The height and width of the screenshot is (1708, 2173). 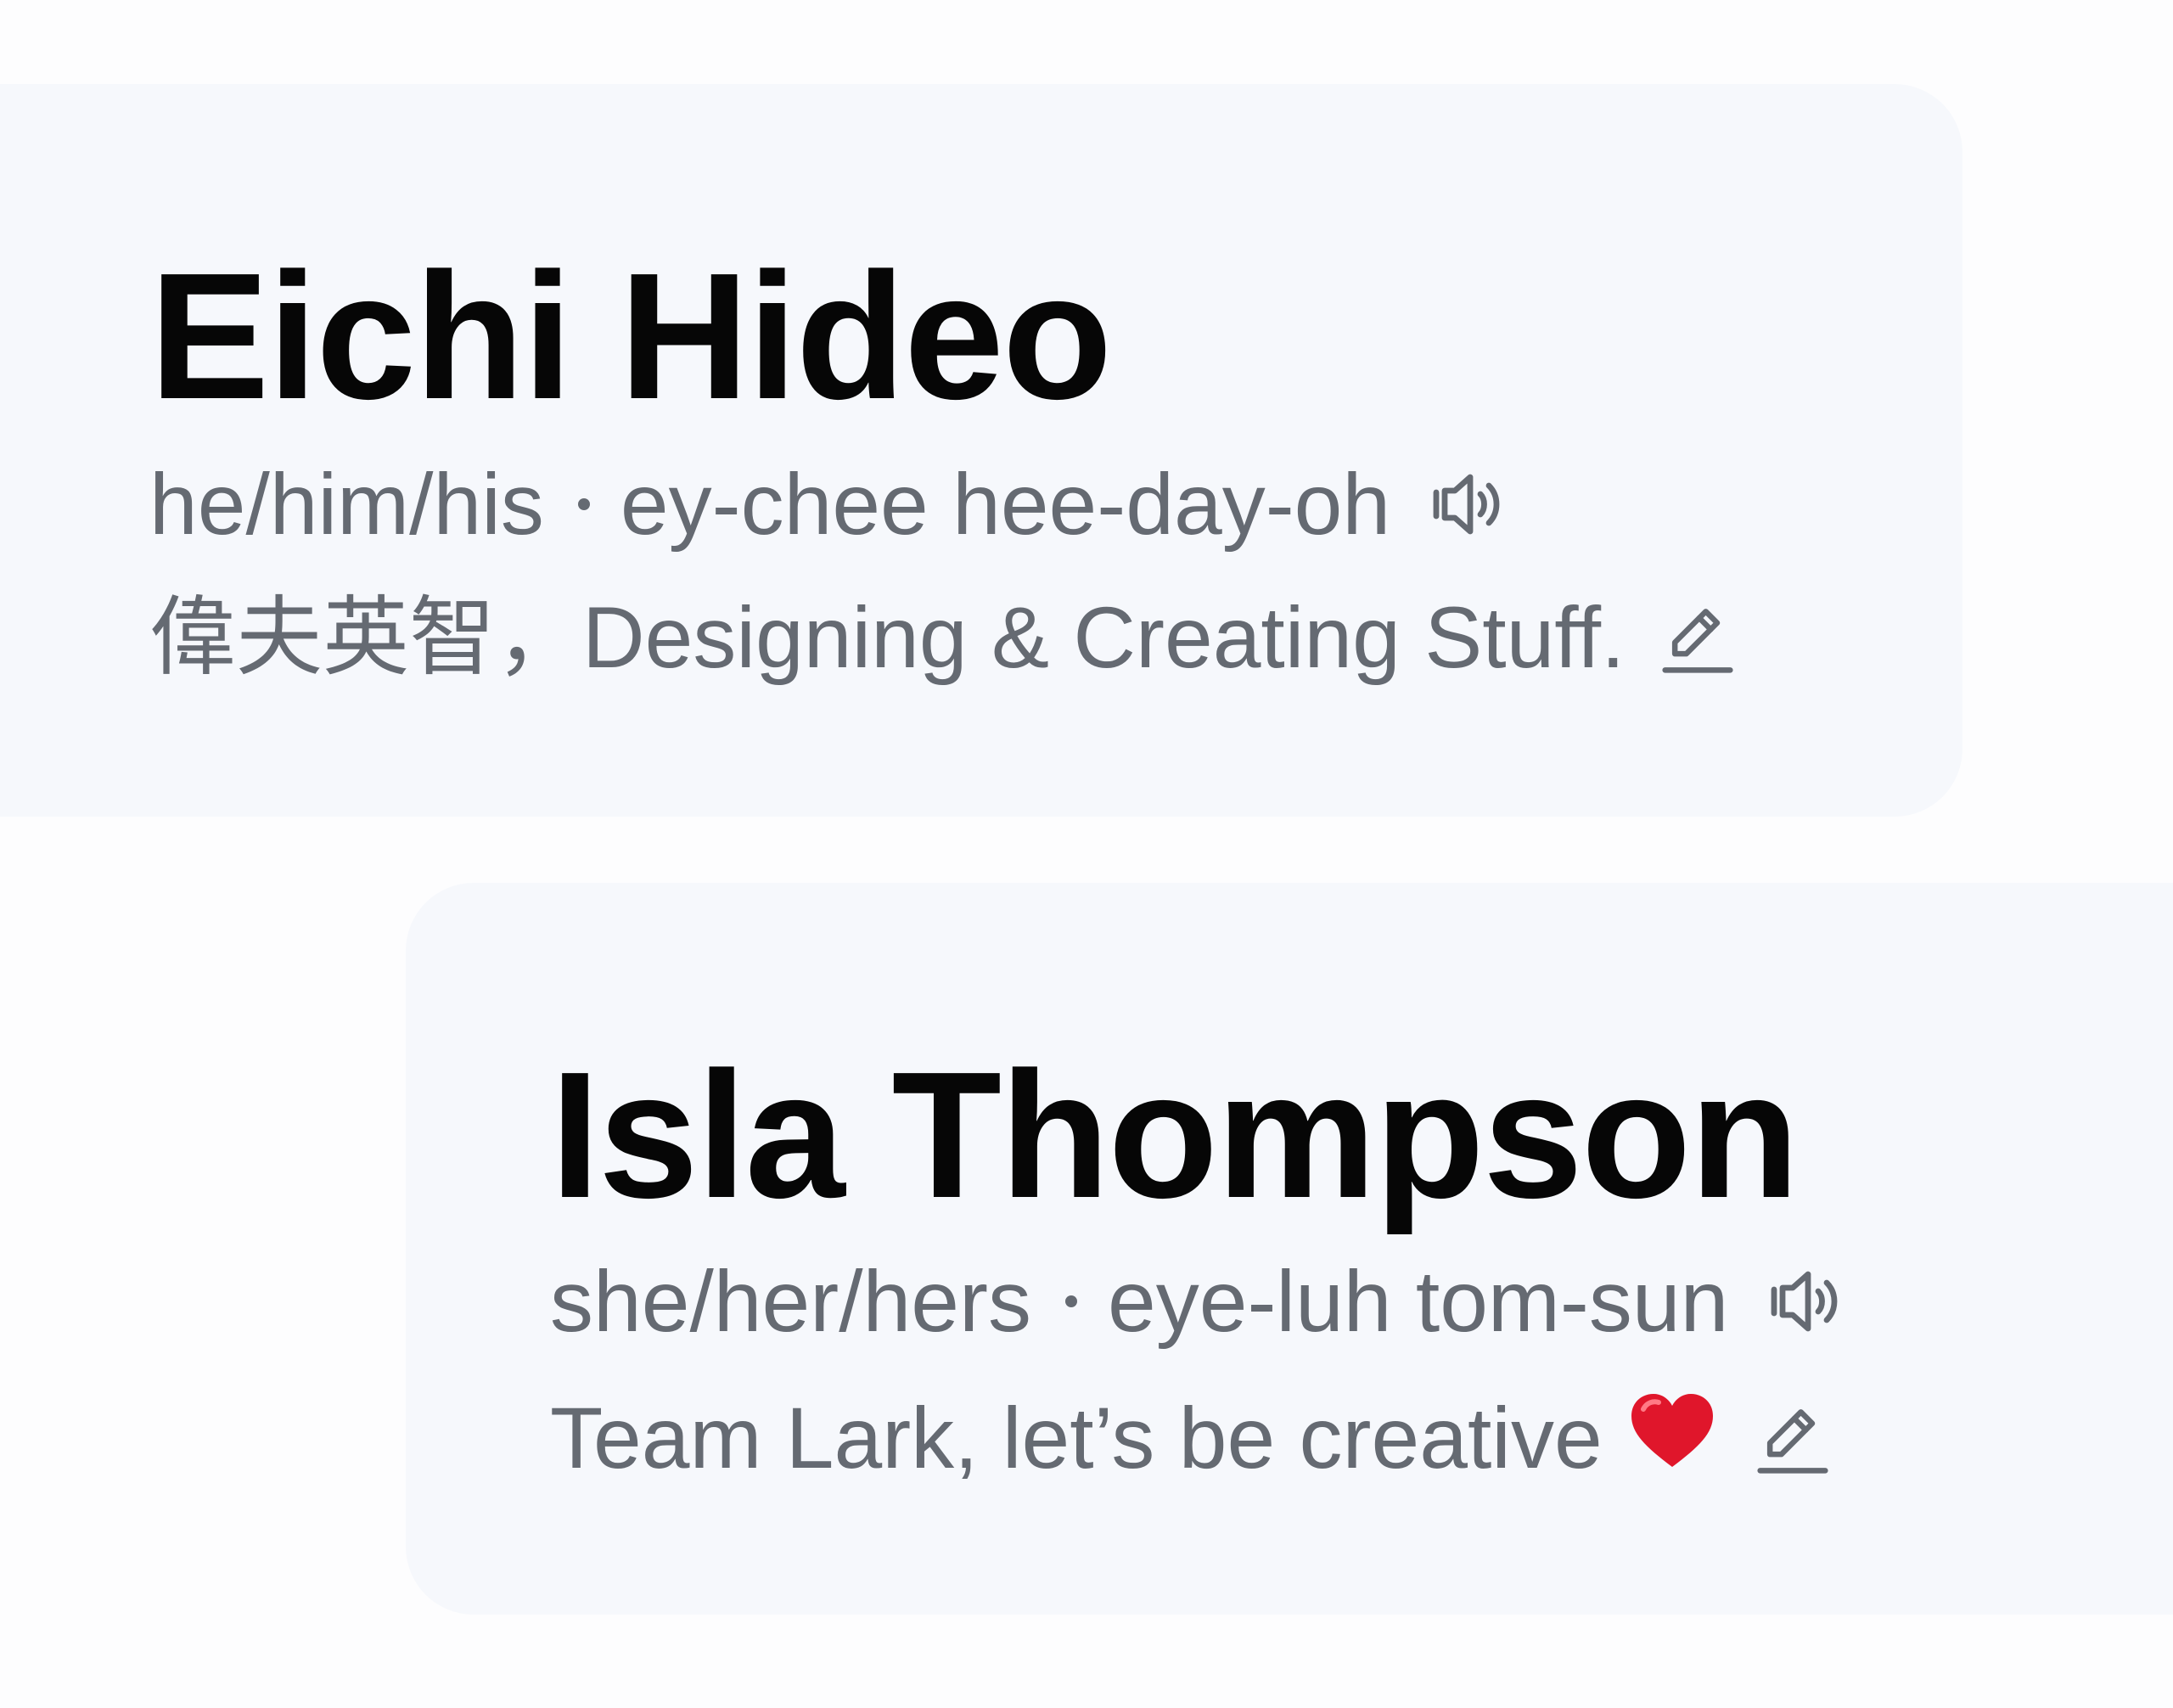 What do you see at coordinates (346, 504) in the screenshot?
I see `pronouns-text: he/him/his` at bounding box center [346, 504].